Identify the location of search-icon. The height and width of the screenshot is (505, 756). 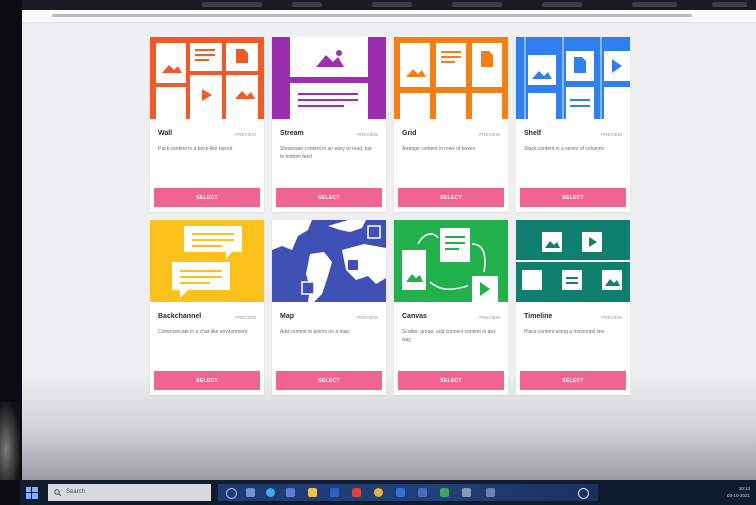
(57, 492).